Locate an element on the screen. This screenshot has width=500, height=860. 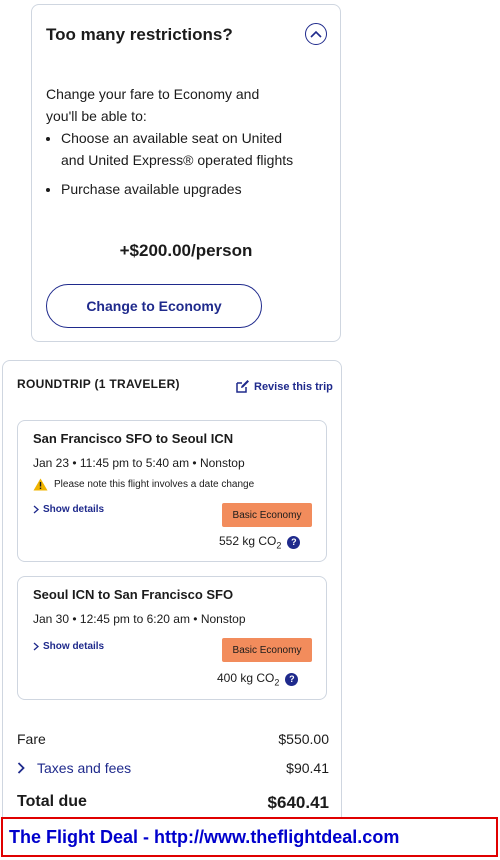
segment-route: San Francisco SFO to Seoul ICN is located at coordinates (133, 438).